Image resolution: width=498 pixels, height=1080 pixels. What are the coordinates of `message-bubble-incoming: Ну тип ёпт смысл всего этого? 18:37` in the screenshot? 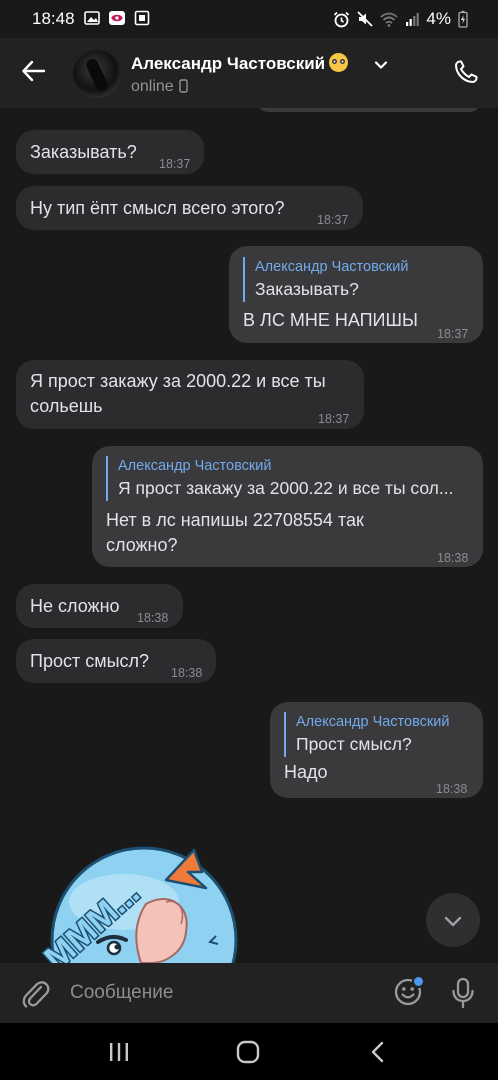 It's located at (189, 208).